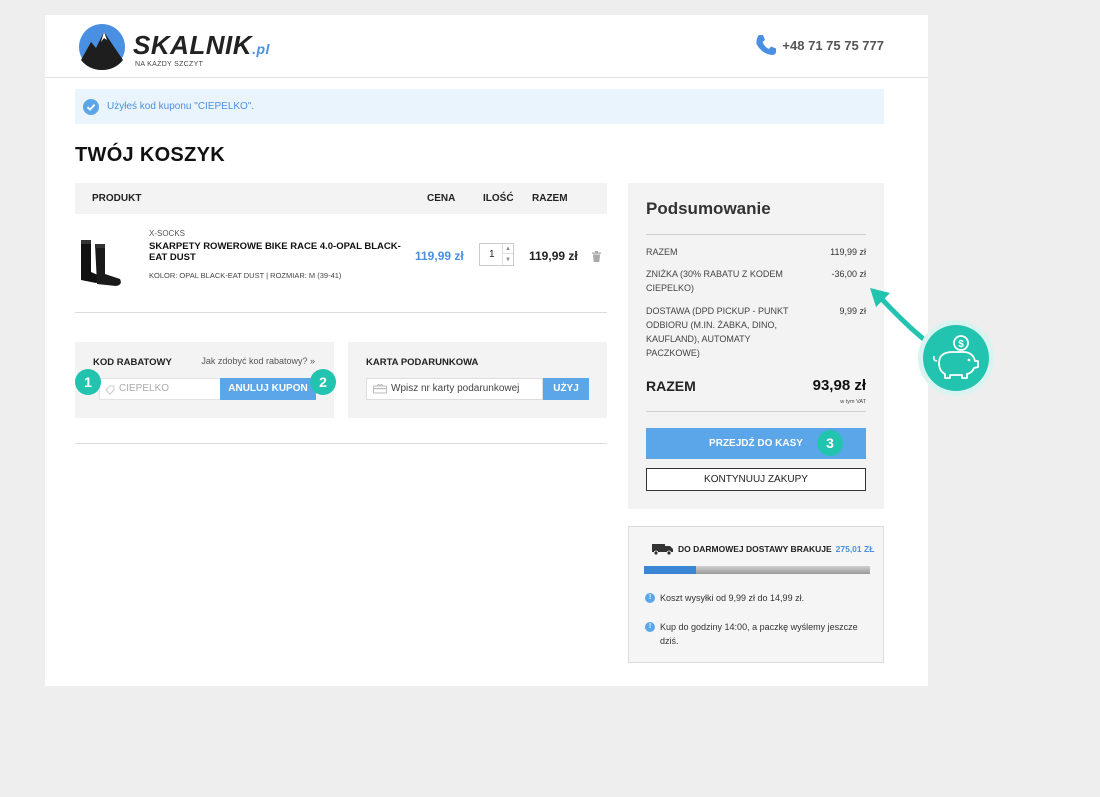 The width and height of the screenshot is (1100, 797). What do you see at coordinates (91, 106) in the screenshot?
I see `check-circle-icon` at bounding box center [91, 106].